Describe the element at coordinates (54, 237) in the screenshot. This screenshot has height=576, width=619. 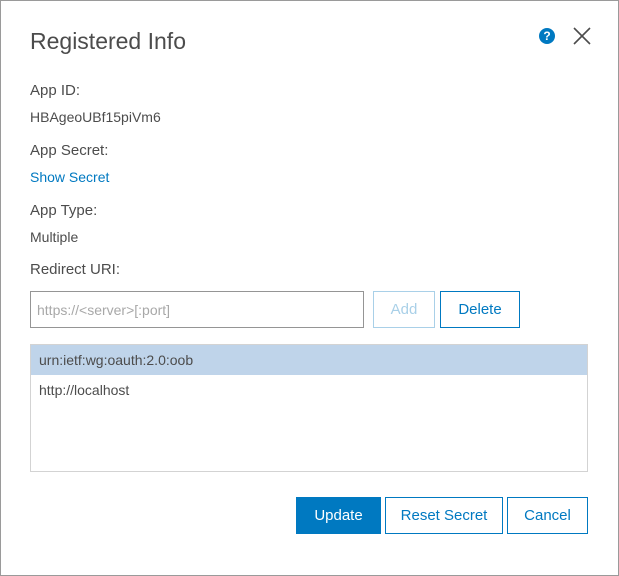
I see `app-type-value: Multiple` at that location.